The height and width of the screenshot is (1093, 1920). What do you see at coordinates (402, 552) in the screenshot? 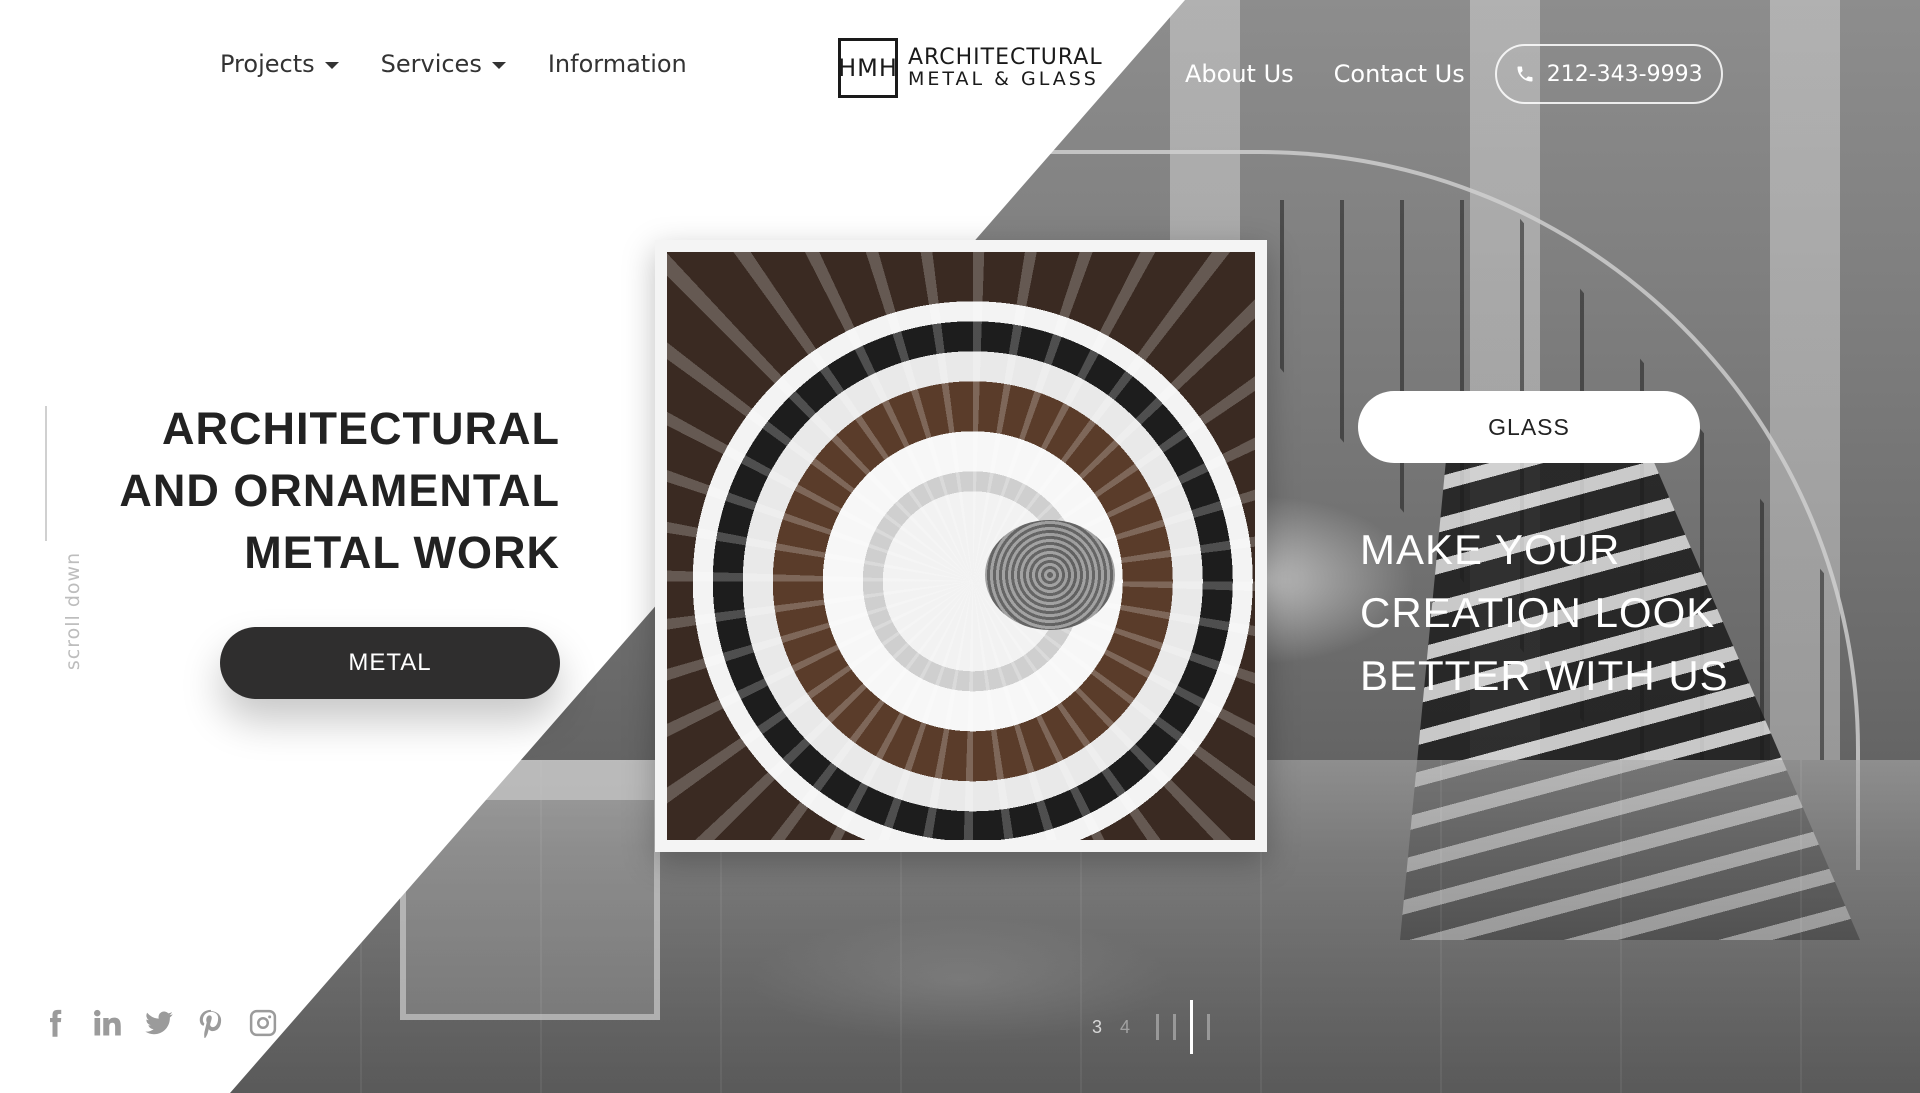
I see `hero-title-line-3: METAL WORK` at bounding box center [402, 552].